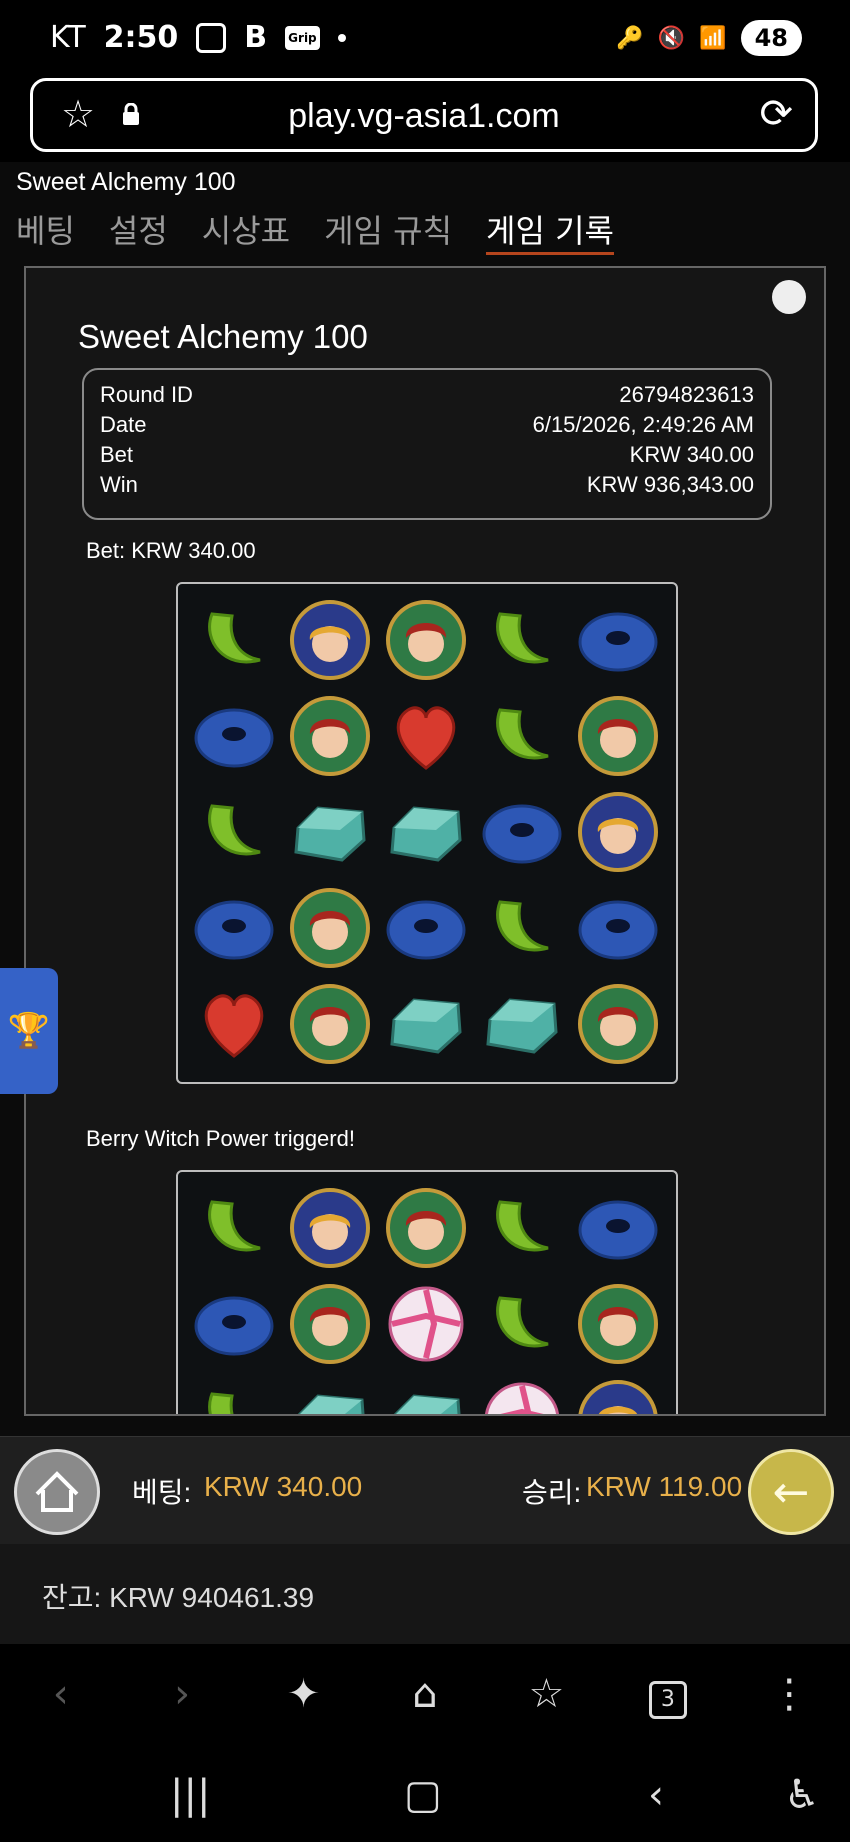  Describe the element at coordinates (341, 37) in the screenshot. I see `notification-dot-icon` at that location.